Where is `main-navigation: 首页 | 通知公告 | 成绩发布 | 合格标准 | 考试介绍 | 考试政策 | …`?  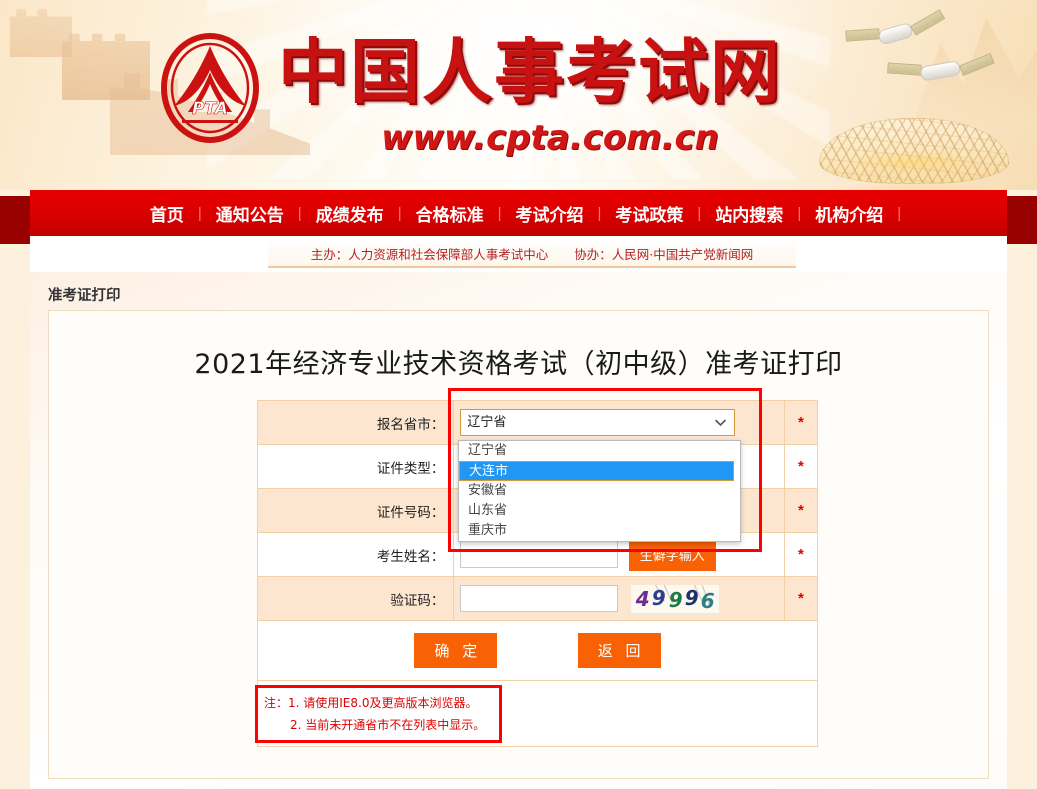
main-navigation: 首页 | 通知公告 | 成绩发布 | 合格标准 | 考试介绍 | 考试政策 | … is located at coordinates (518, 217).